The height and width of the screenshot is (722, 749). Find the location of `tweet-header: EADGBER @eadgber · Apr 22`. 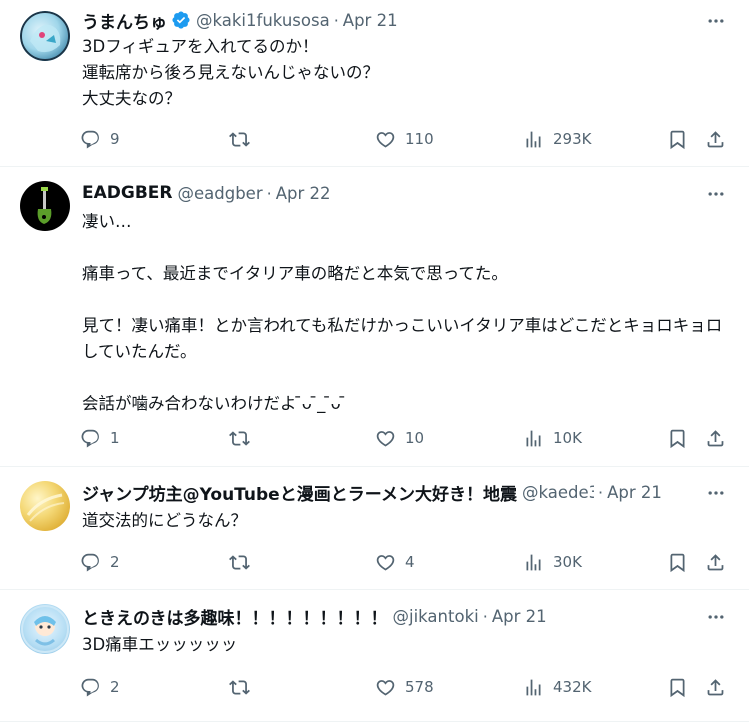

tweet-header: EADGBER @eadgber · Apr 22 is located at coordinates (385, 193).